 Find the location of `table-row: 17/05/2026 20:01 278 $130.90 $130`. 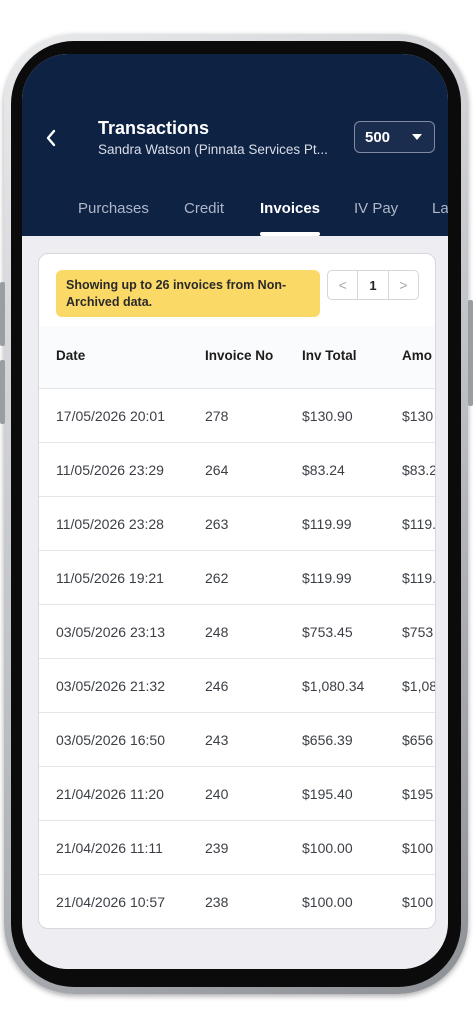

table-row: 17/05/2026 20:01 278 $130.90 $130 is located at coordinates (237, 416).